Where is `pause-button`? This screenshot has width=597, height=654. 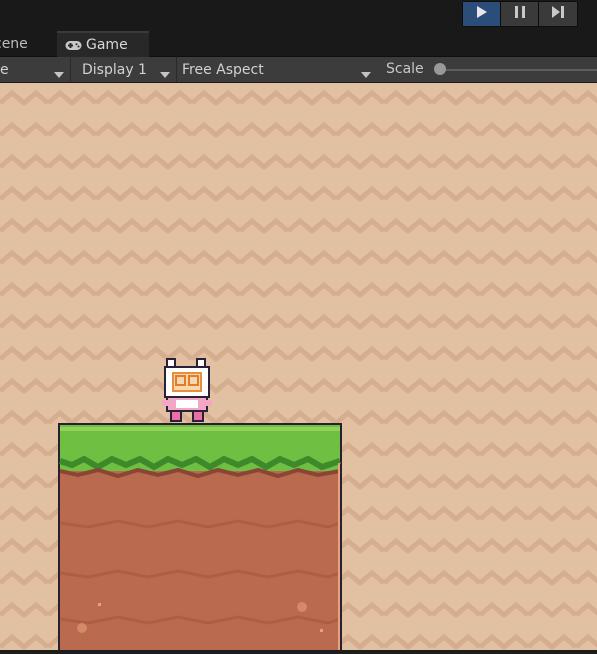 pause-button is located at coordinates (520, 14).